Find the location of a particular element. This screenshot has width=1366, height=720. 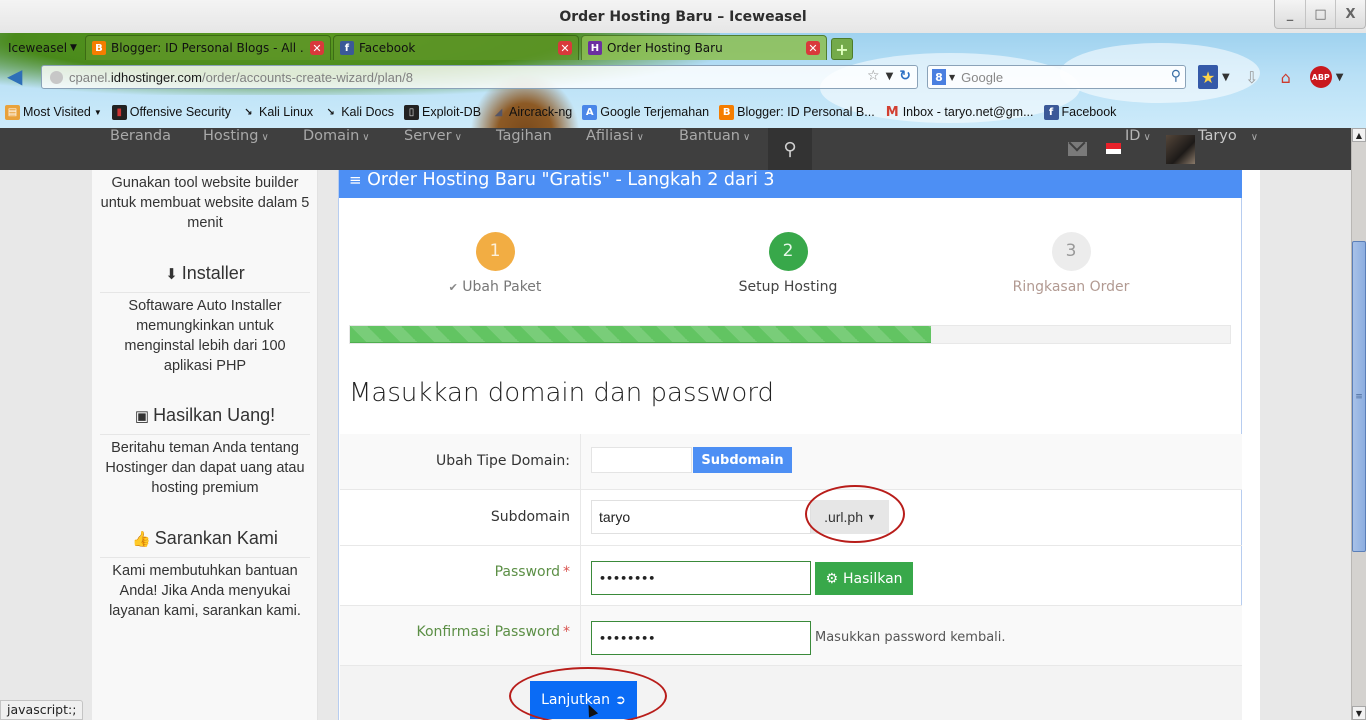

nav-domain: Domain ∨ is located at coordinates (336, 149).